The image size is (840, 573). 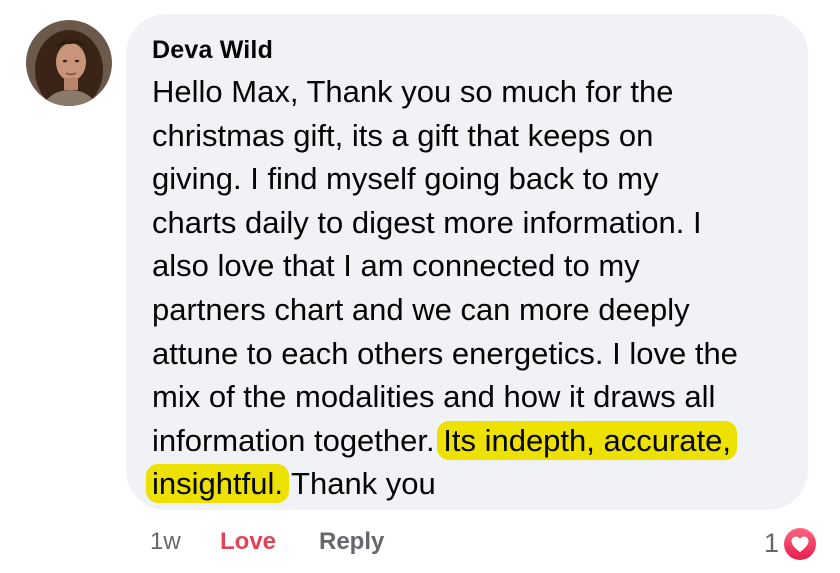 What do you see at coordinates (212, 50) in the screenshot?
I see `comment-author: Deva Wild` at bounding box center [212, 50].